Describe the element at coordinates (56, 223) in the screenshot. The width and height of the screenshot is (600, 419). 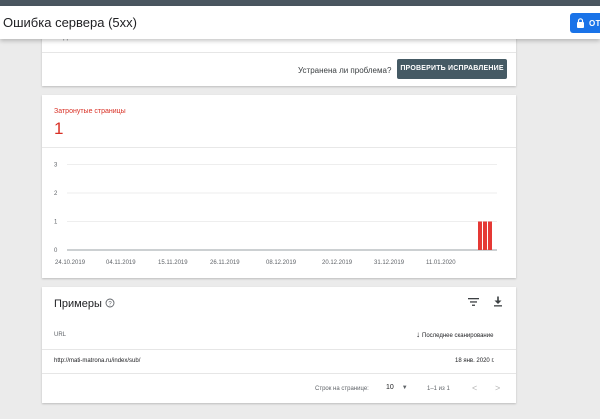
I see `y-tick-label: 1` at that location.